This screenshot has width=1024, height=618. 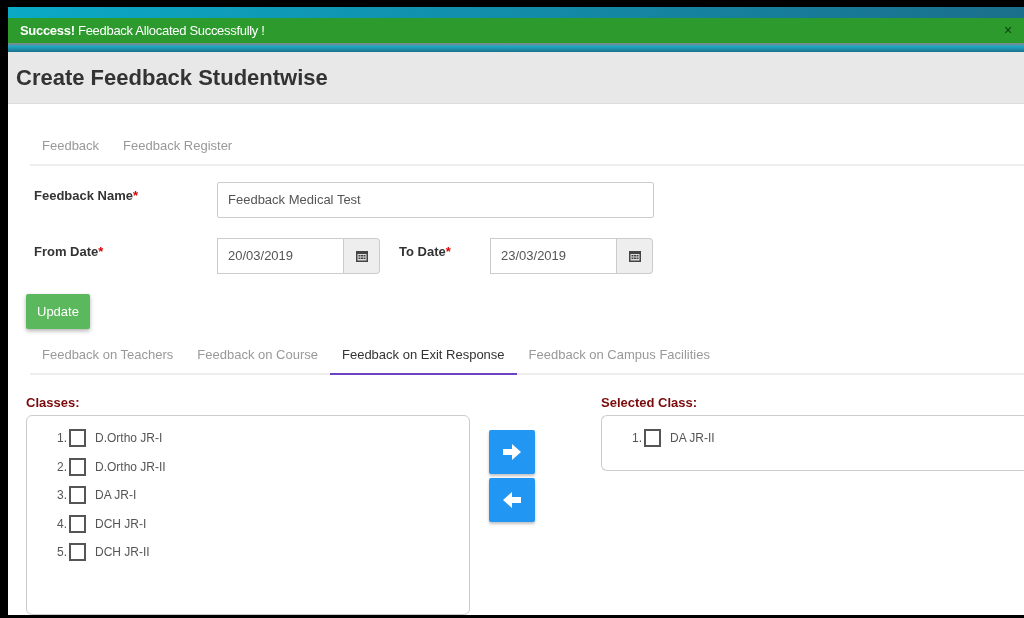 What do you see at coordinates (62, 467) in the screenshot?
I see `item-number: 2.` at bounding box center [62, 467].